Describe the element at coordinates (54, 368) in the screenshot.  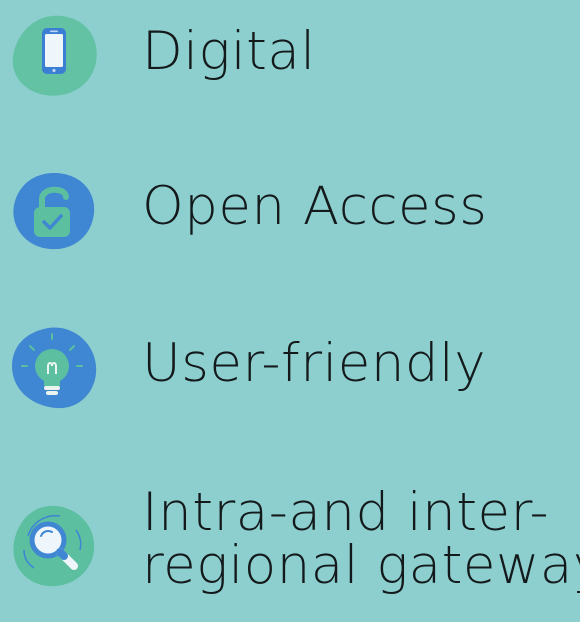
I see `lightbulb-icon` at that location.